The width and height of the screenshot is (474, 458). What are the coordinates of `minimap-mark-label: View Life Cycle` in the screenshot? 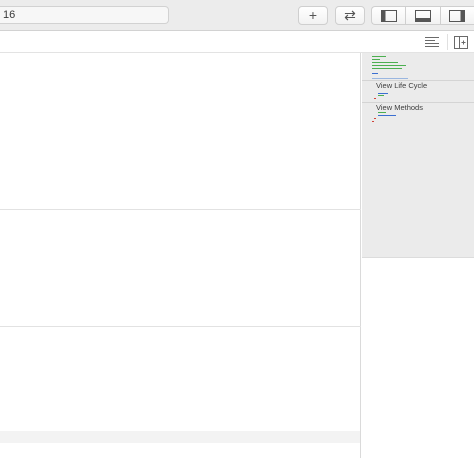 It's located at (401, 85).